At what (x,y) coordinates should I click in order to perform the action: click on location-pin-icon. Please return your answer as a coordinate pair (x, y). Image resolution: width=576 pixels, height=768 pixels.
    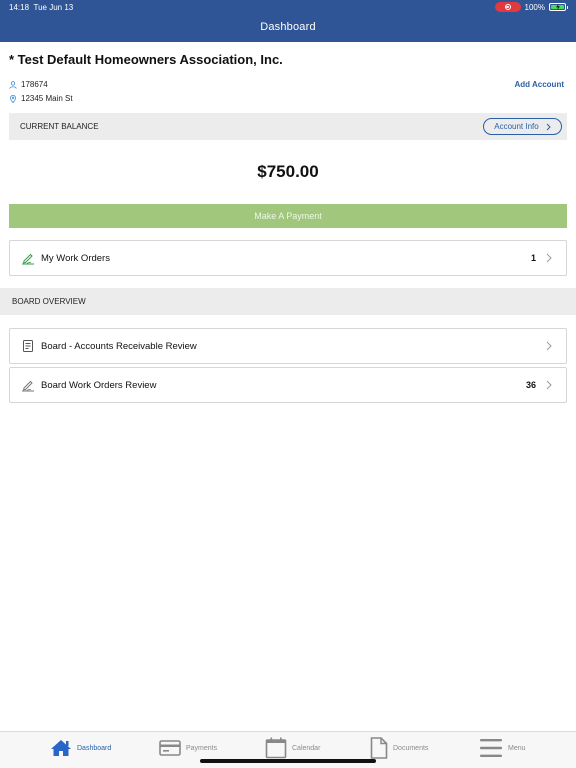
    Looking at the image, I should click on (13, 98).